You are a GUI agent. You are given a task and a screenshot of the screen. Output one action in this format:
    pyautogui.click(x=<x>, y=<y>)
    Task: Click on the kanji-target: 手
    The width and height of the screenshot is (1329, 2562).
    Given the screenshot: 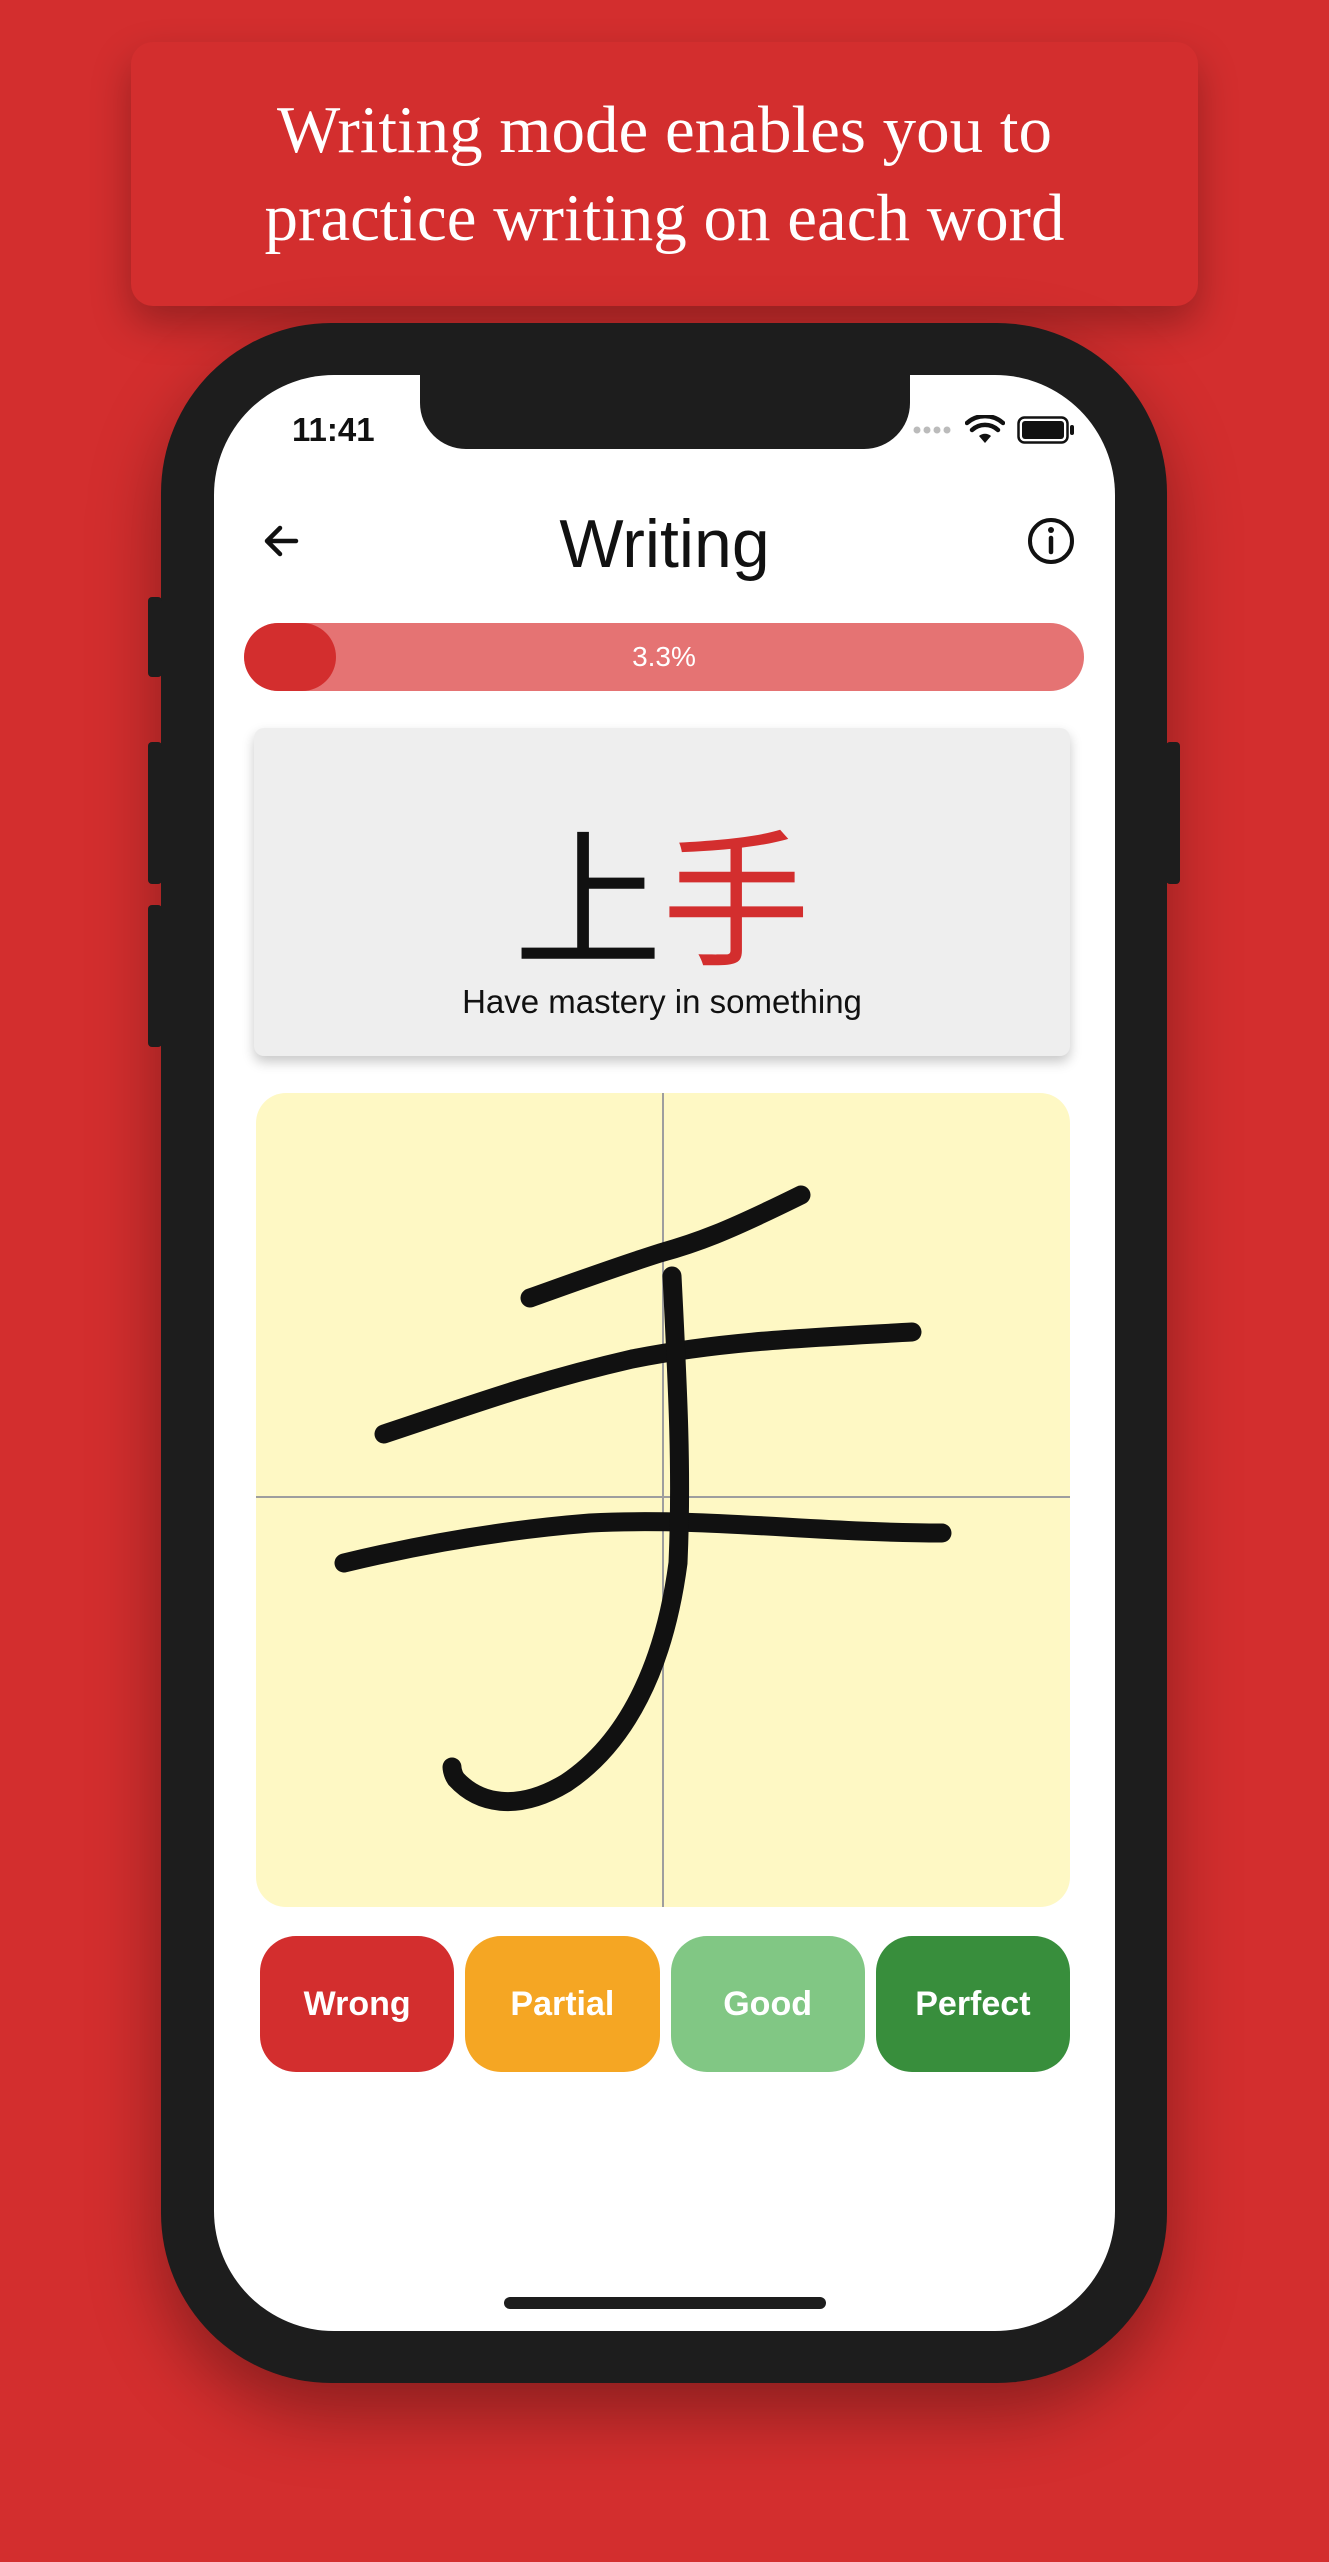 What is the action you would take?
    pyautogui.click(x=736, y=903)
    